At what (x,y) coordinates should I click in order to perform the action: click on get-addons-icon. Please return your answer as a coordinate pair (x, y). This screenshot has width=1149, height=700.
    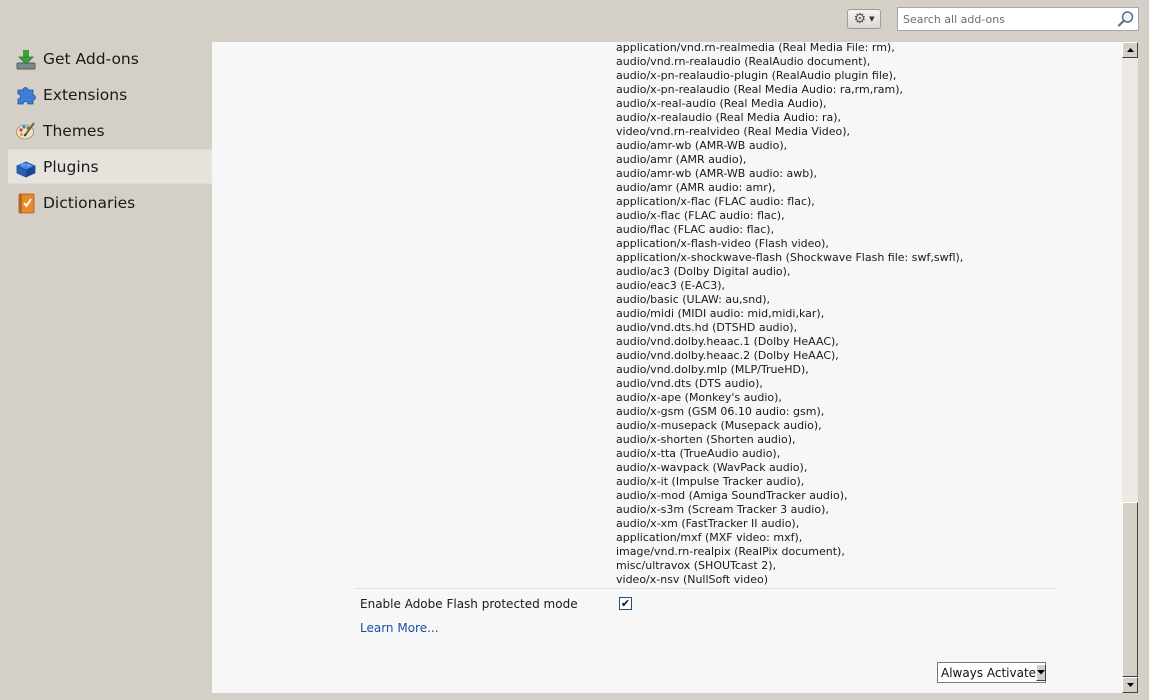
    Looking at the image, I should click on (26, 59).